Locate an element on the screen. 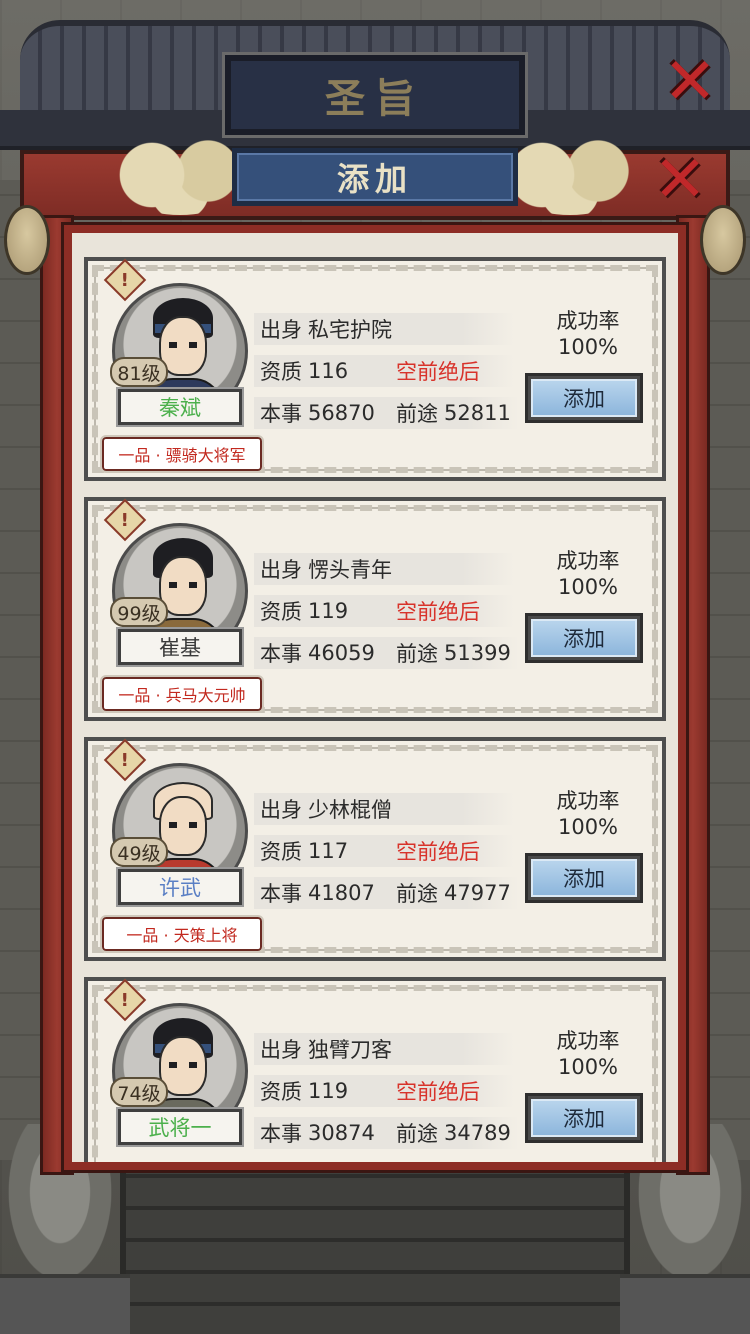  origin-row: 出身 少林棍僧 is located at coordinates (384, 809).